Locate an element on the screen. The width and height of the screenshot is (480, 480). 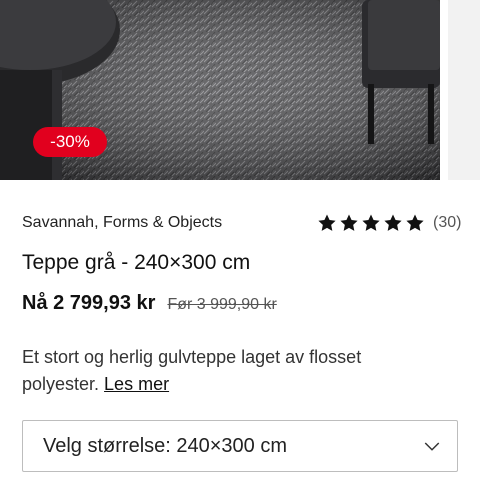
size-select-label: Velg størrelse: 240×300 cm is located at coordinates (165, 445).